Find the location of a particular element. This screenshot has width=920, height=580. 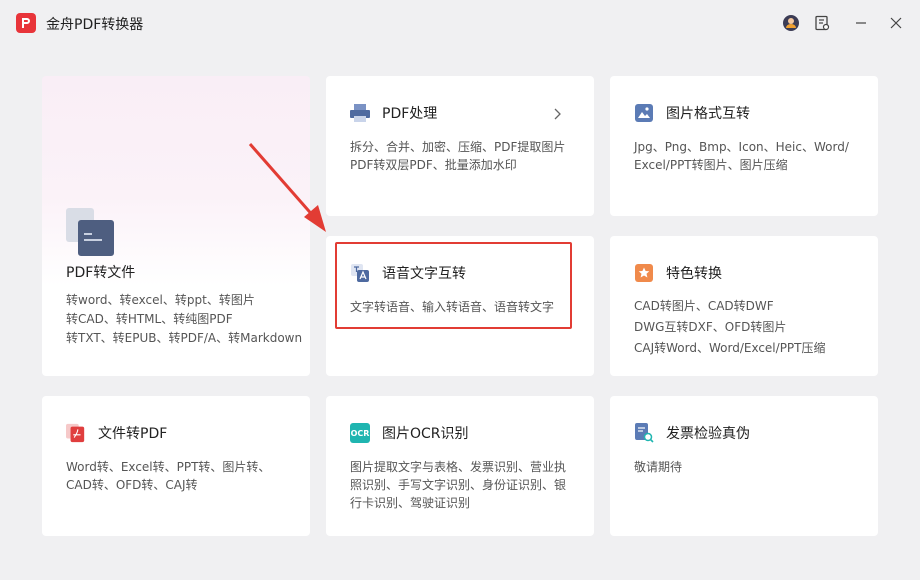

card-description: 文字转语音、输入转语音、语音转文字 is located at coordinates (452, 307).